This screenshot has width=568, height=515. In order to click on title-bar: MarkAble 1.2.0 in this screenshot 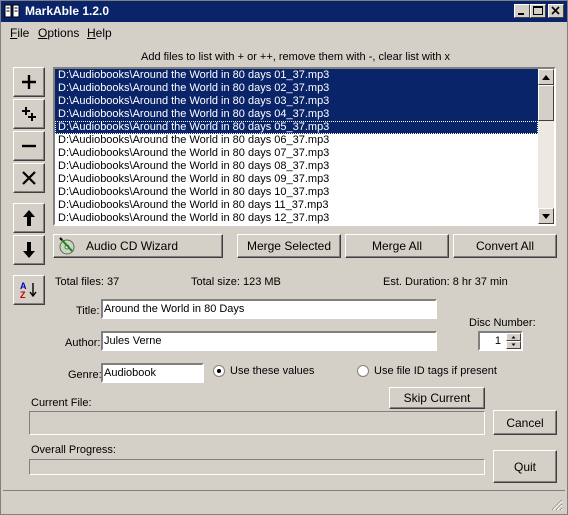, I will do `click(284, 11)`.